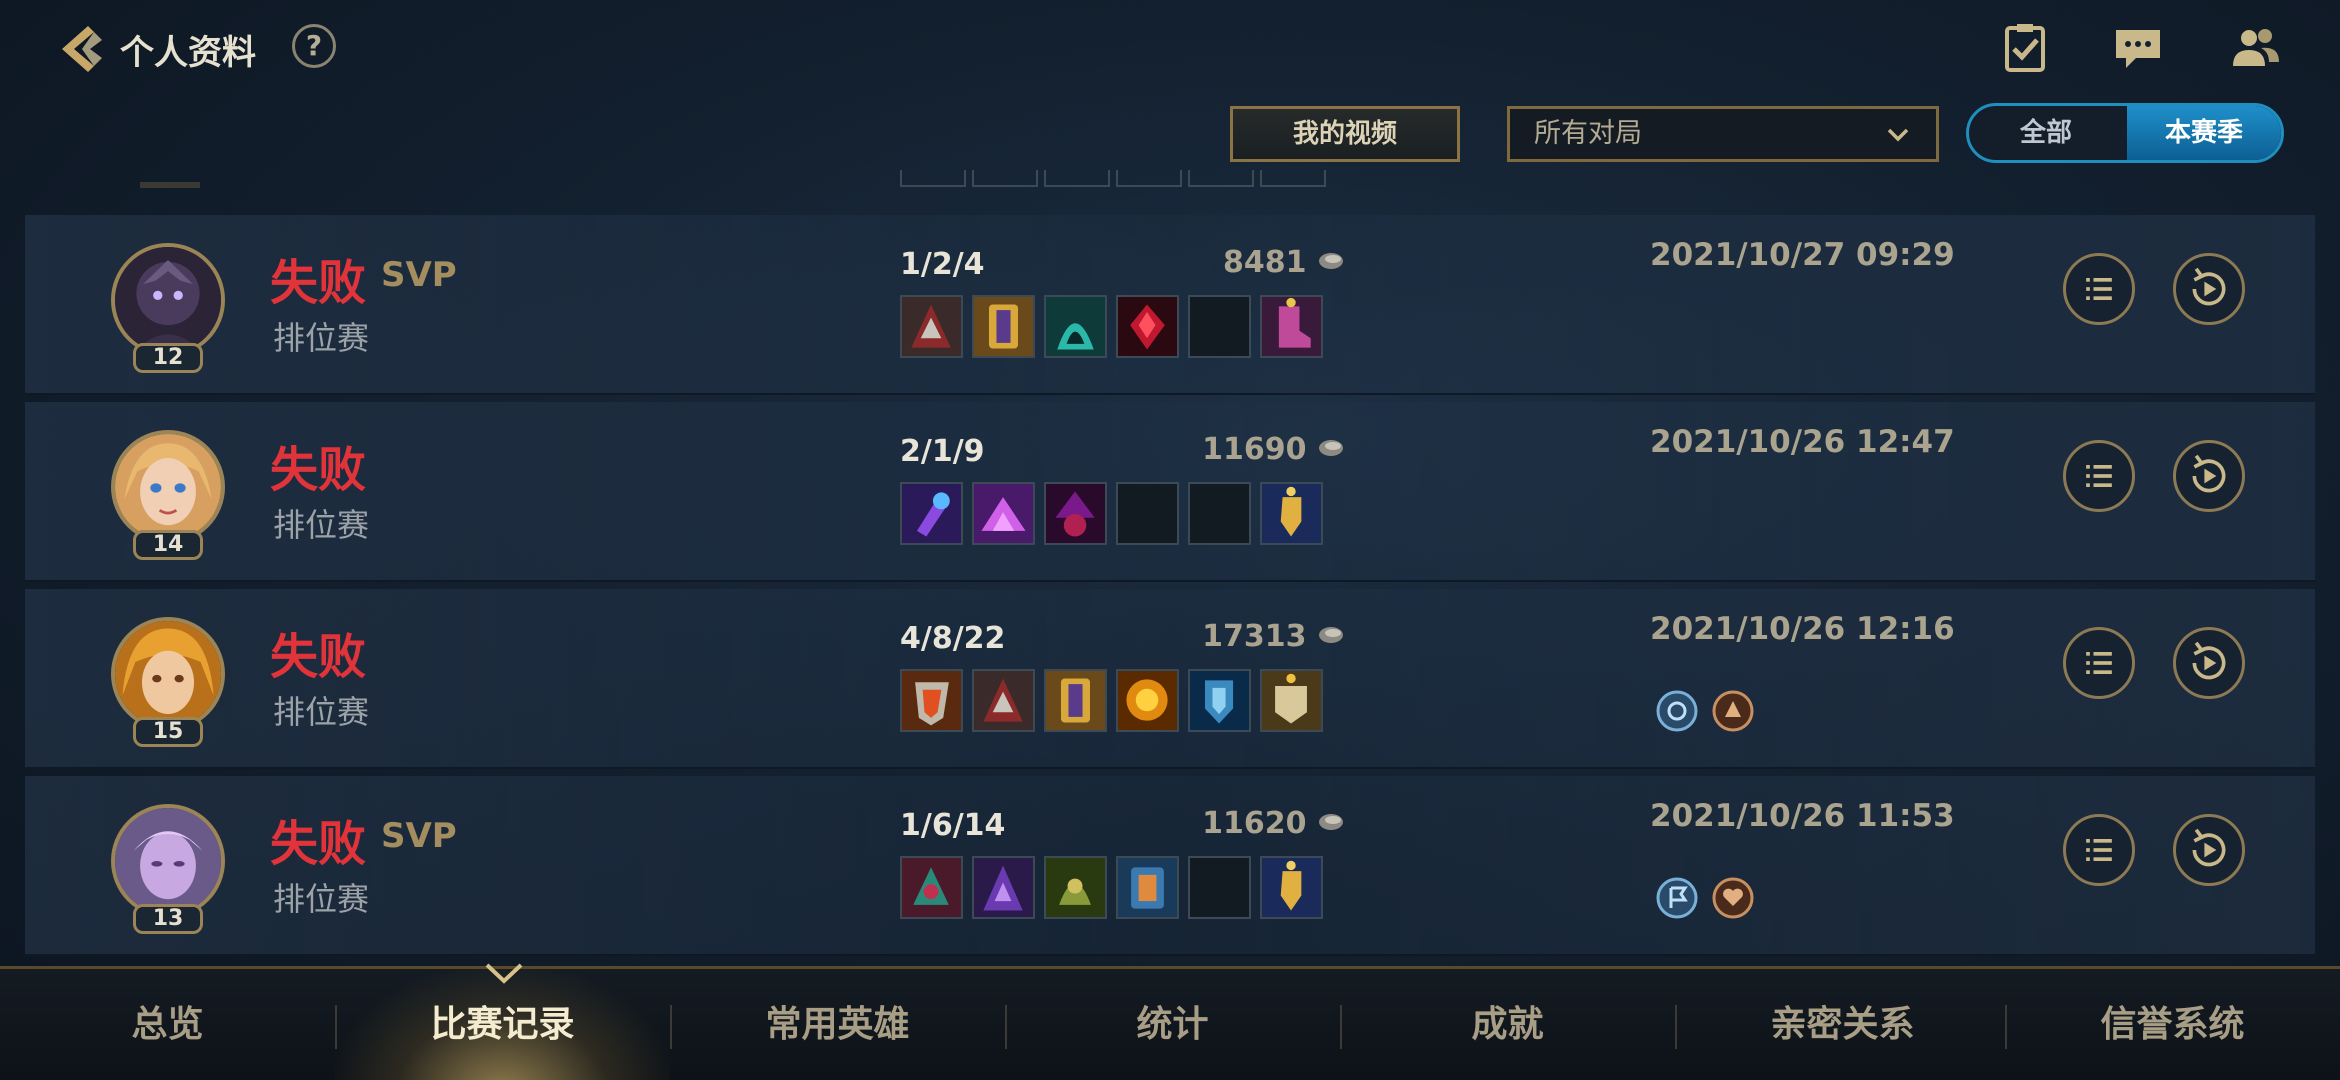 This screenshot has height=1080, width=2340. What do you see at coordinates (2172, 1024) in the screenshot?
I see `tab-credit-system: 信誉系统` at bounding box center [2172, 1024].